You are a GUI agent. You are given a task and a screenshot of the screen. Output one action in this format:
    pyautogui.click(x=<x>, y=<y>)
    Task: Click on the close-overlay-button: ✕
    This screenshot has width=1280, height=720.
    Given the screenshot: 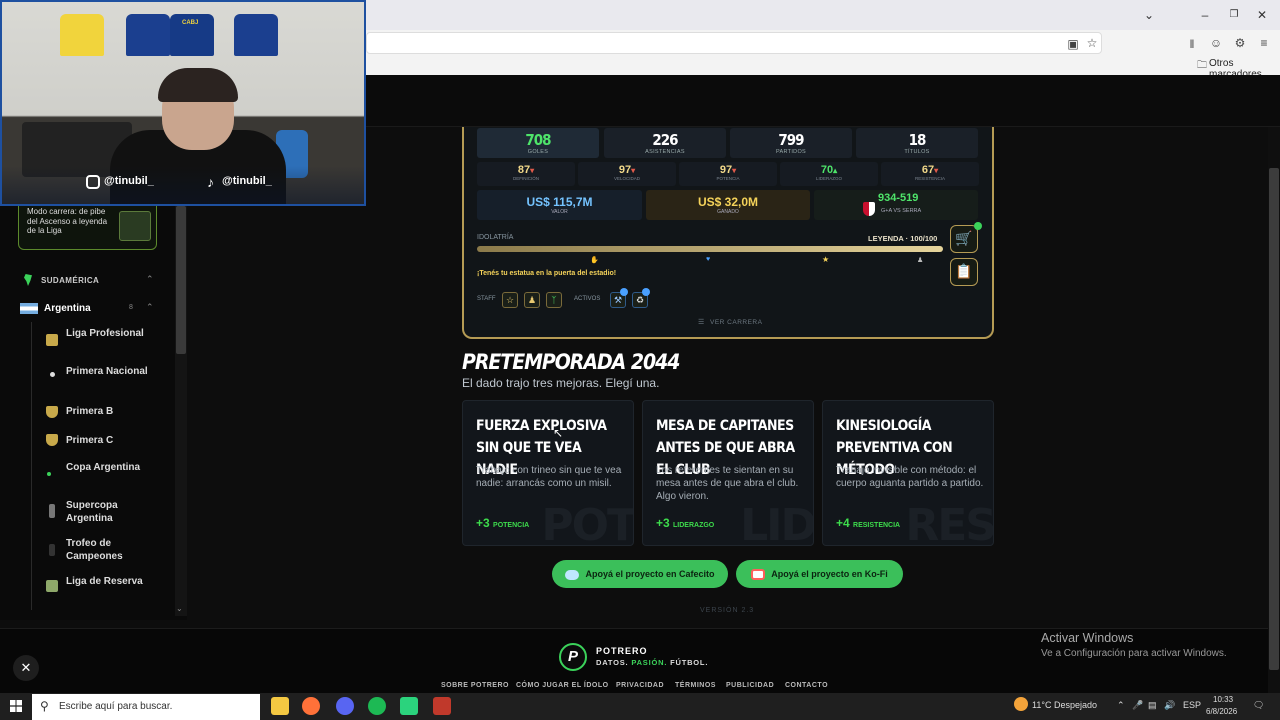 What is the action you would take?
    pyautogui.click(x=26, y=668)
    